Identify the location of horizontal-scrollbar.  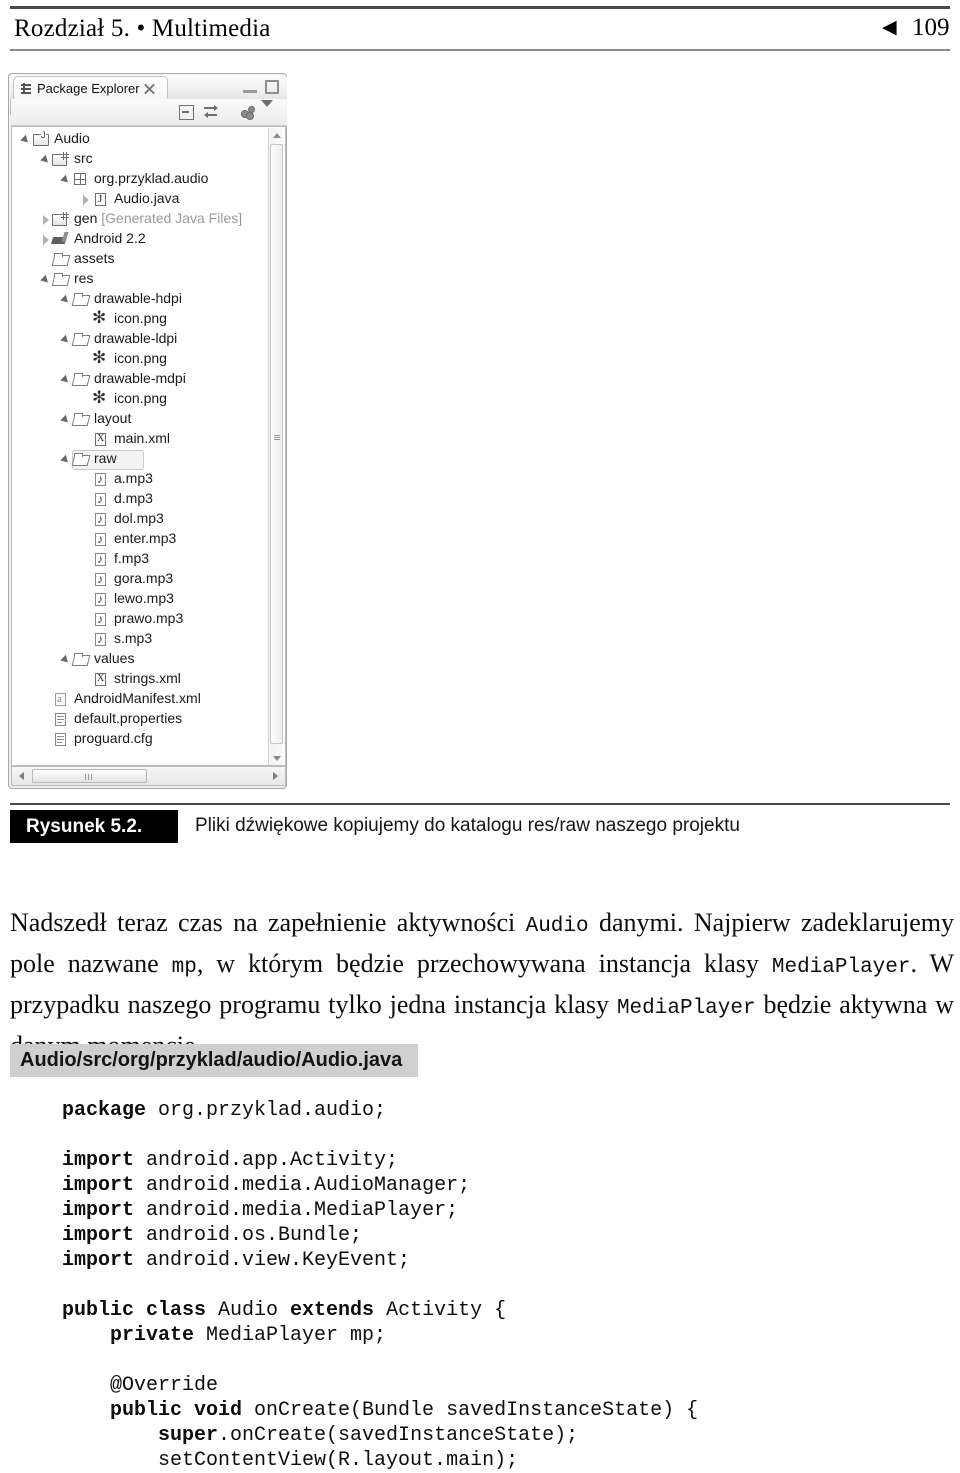
(148, 776).